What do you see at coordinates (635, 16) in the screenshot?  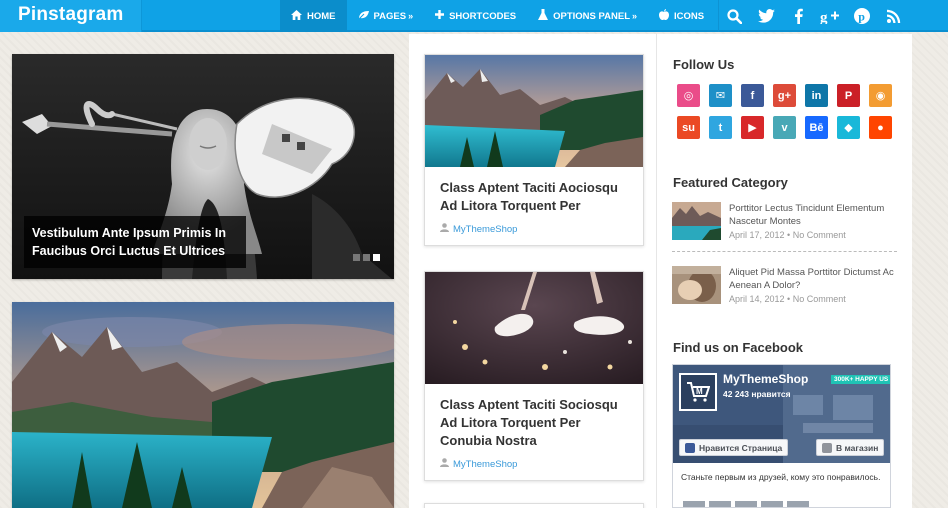 I see `submenu-caret: »` at bounding box center [635, 16].